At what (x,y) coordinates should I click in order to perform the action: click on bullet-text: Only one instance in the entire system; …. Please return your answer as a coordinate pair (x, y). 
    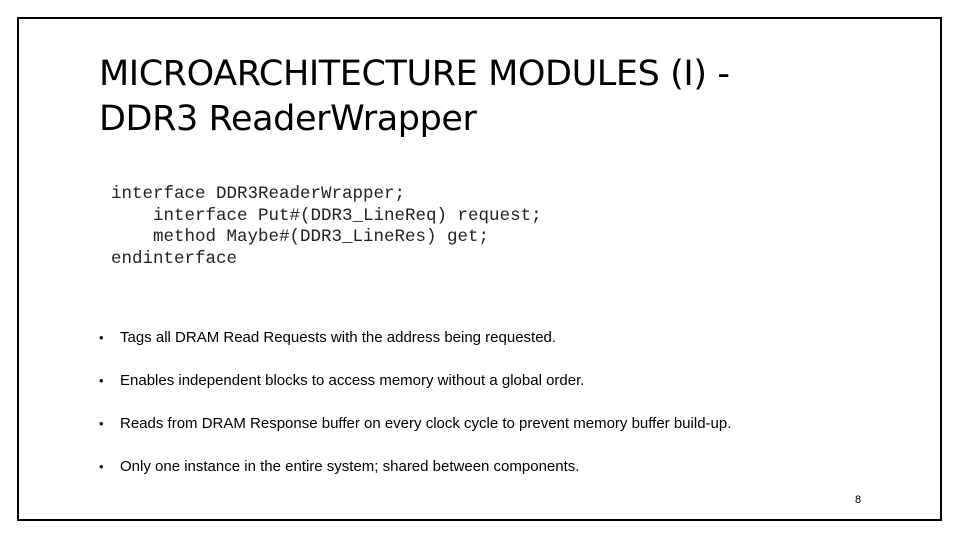
    Looking at the image, I should click on (350, 466).